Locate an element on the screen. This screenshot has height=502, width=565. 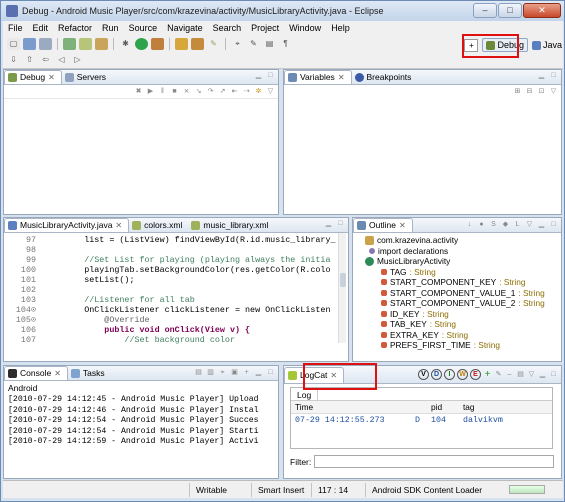
print-icon is located at coordinates (45, 44).